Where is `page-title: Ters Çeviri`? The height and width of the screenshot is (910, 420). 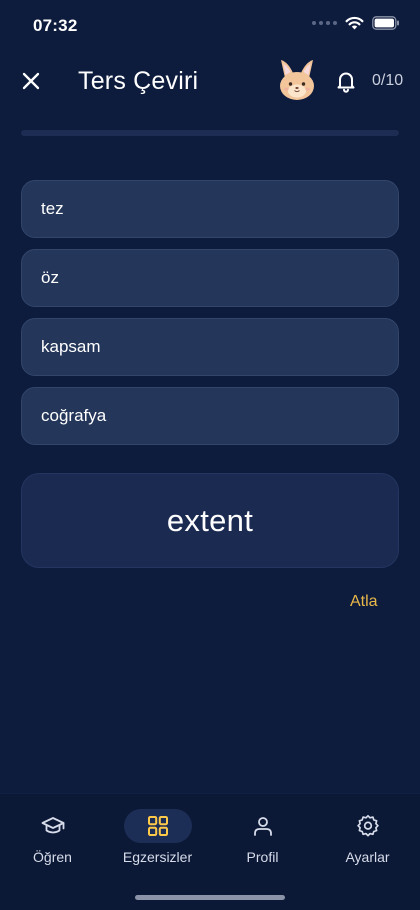
page-title: Ters Çeviri is located at coordinates (138, 81).